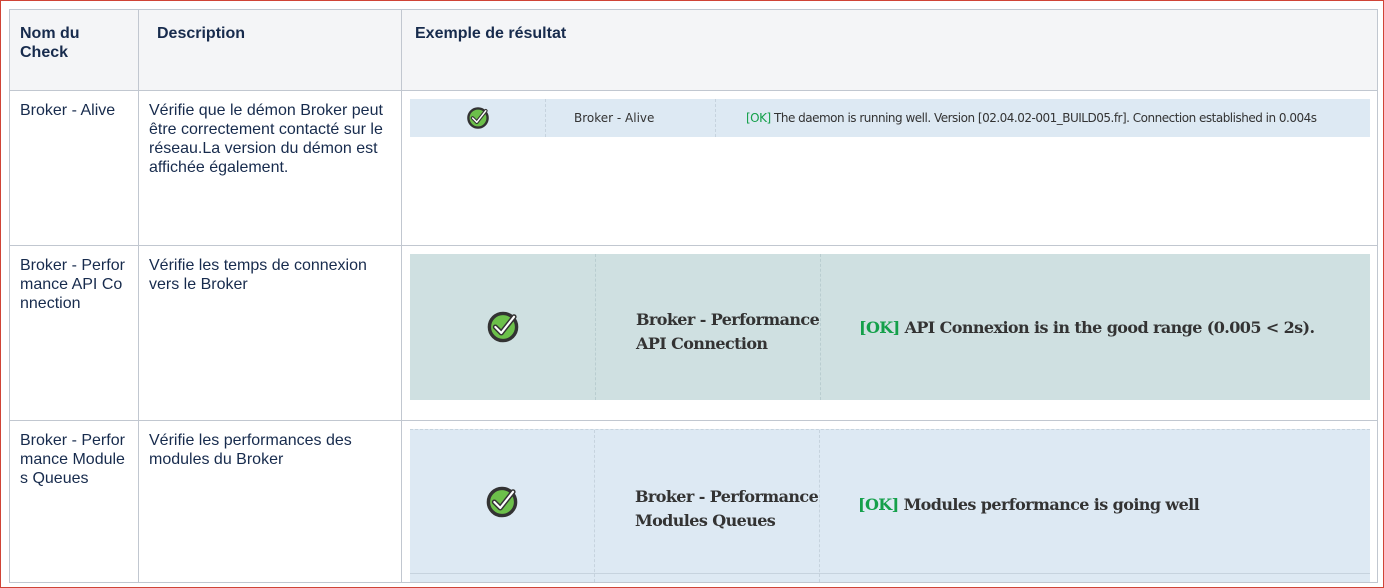 This screenshot has height=588, width=1384. What do you see at coordinates (74, 501) in the screenshot?
I see `check-name-cell: Broker - Performance Modules Queues` at bounding box center [74, 501].